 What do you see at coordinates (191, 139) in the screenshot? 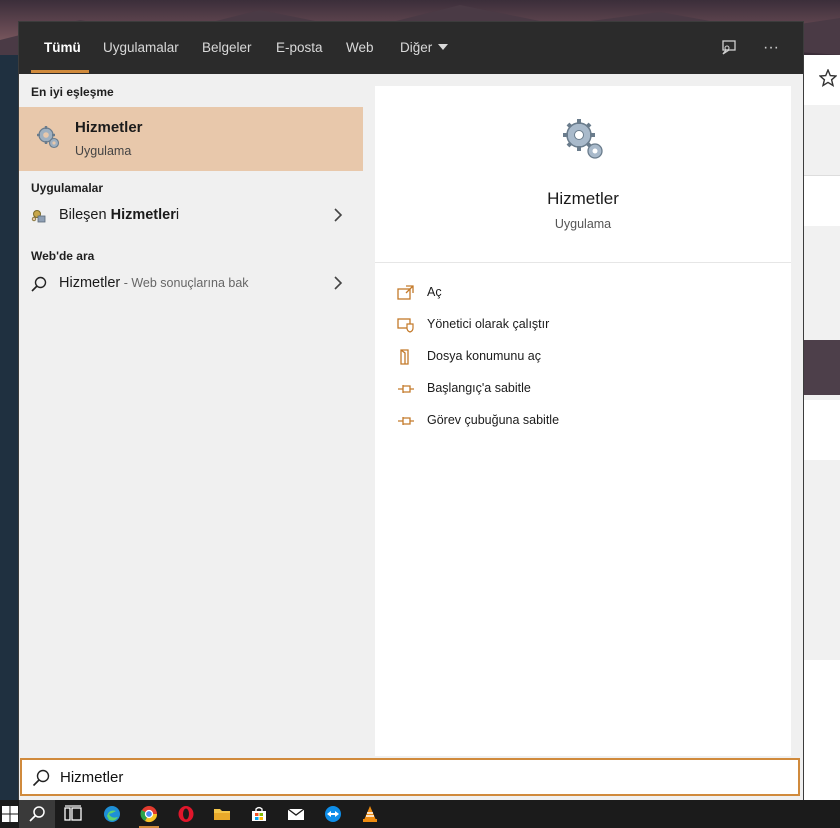
I see `best-match-item: Hizmetler Uygulama` at bounding box center [191, 139].